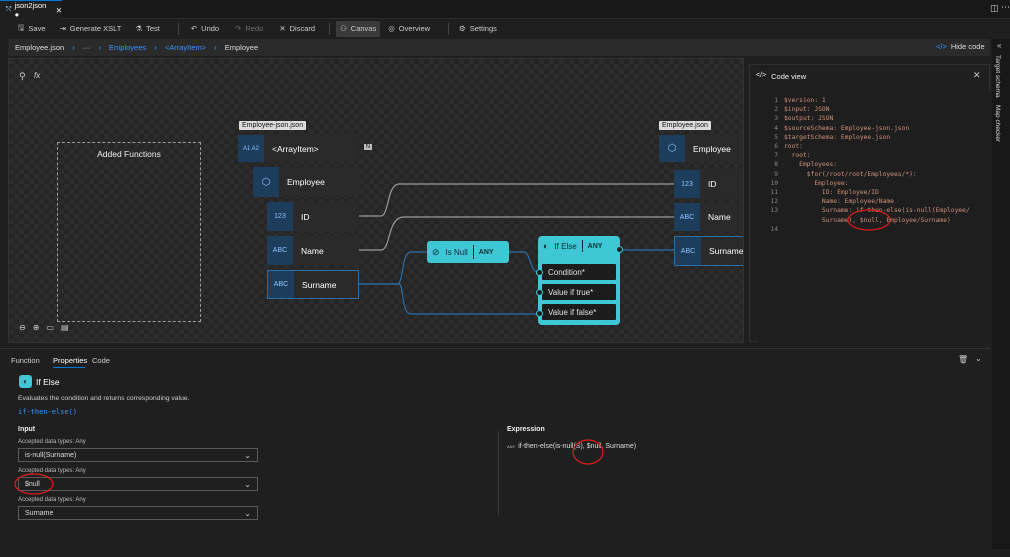 Image resolution: width=1010 pixels, height=557 pixels. I want to click on source-name-label: Name, so click(312, 250).